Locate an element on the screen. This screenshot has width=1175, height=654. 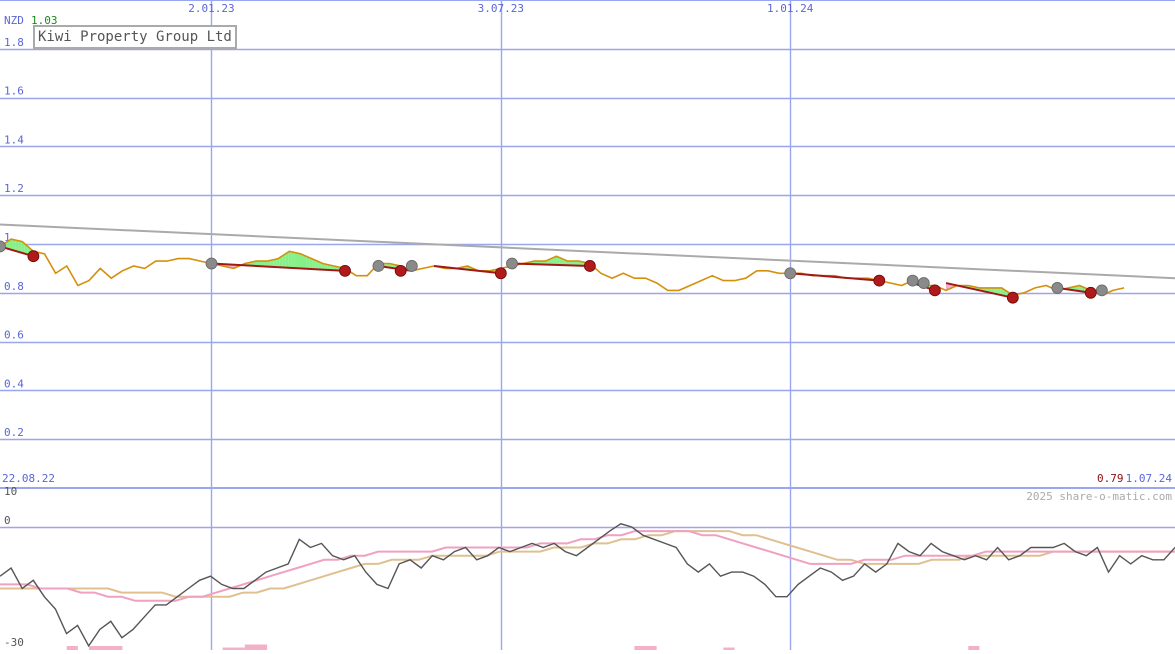
chart-title: Kiwi Property Group Ltd is located at coordinates (135, 37).